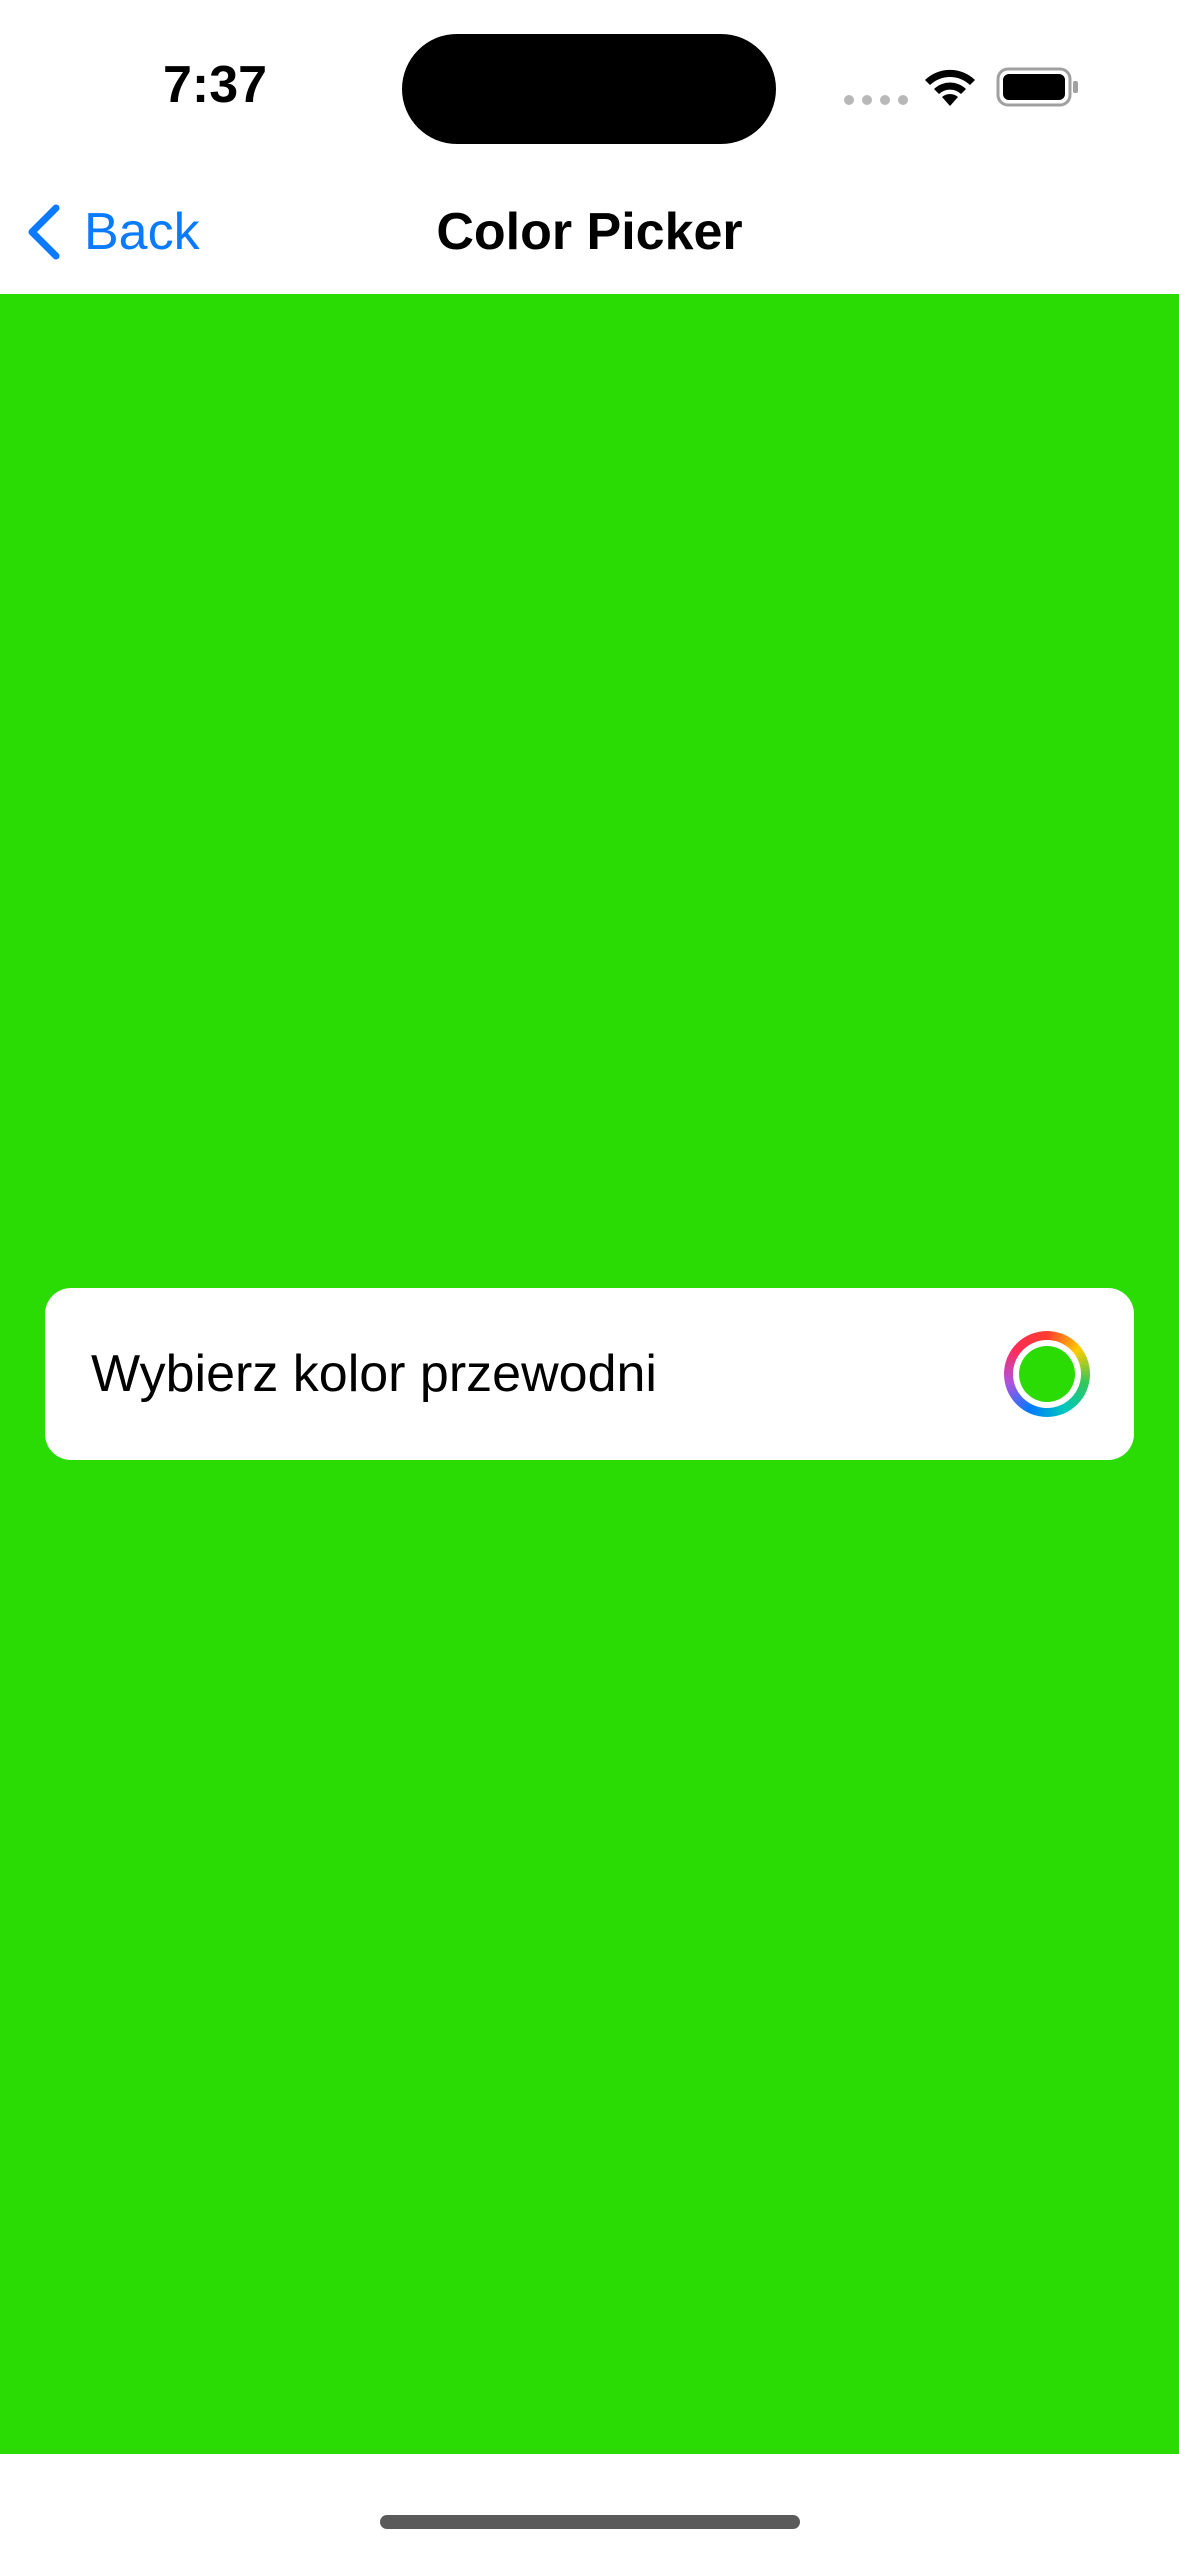 The image size is (1179, 2556). I want to click on page-title: Color Picker, so click(589, 232).